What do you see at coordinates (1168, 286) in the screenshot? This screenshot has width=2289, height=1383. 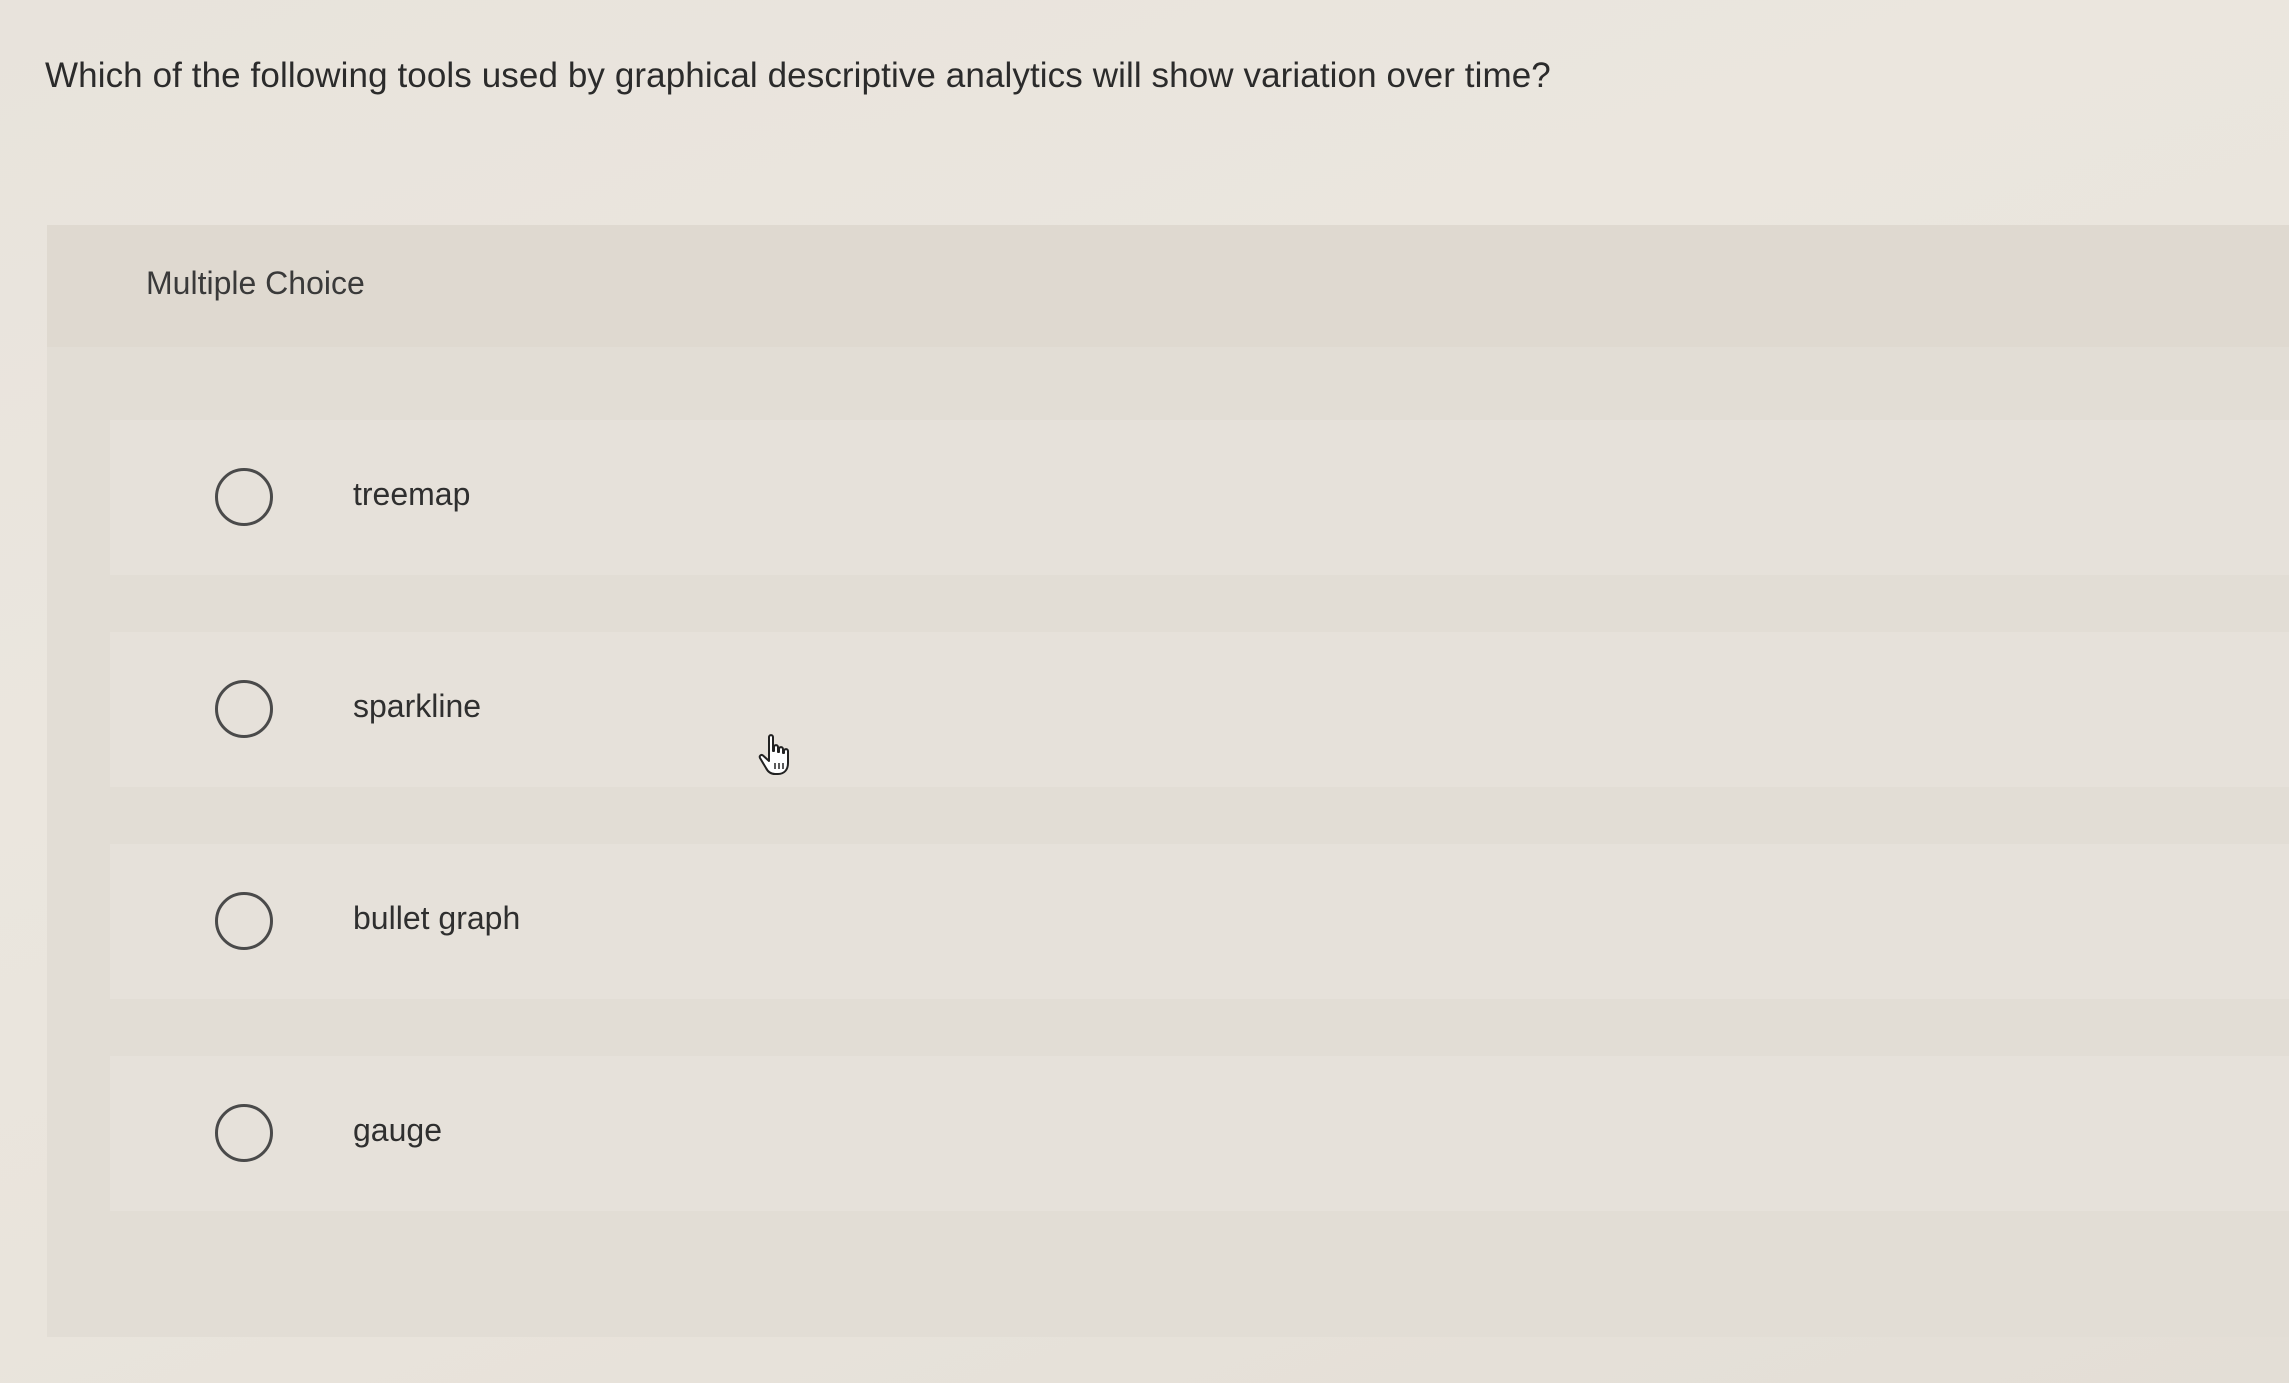 I see `panel-header: Multiple Choice` at bounding box center [1168, 286].